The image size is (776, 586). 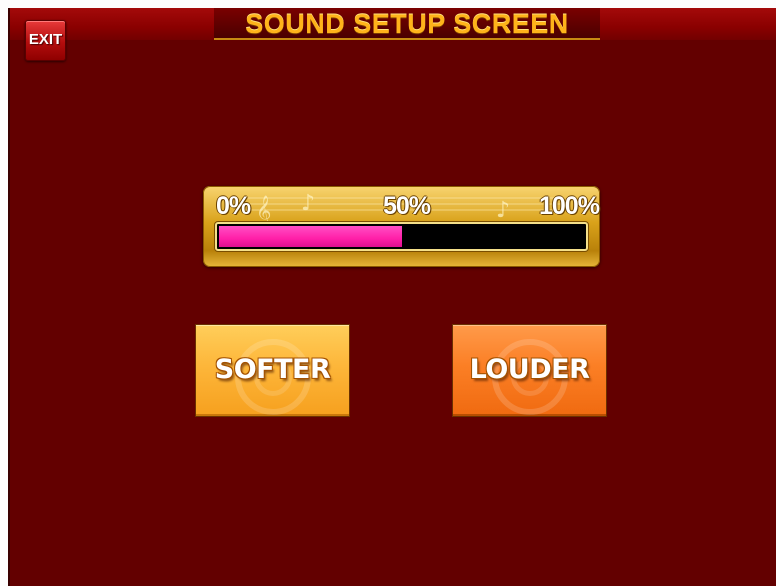 What do you see at coordinates (569, 206) in the screenshot?
I see `scale-label-max: 100%` at bounding box center [569, 206].